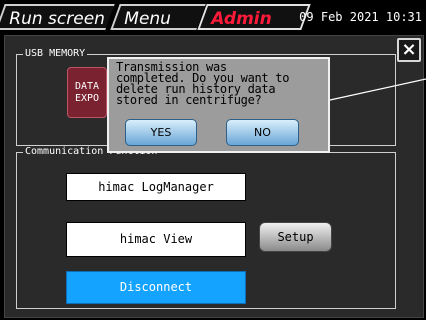 The height and width of the screenshot is (320, 426). What do you see at coordinates (360, 17) in the screenshot?
I see `datetime-display: 09 Feb 2021 10:31` at bounding box center [360, 17].